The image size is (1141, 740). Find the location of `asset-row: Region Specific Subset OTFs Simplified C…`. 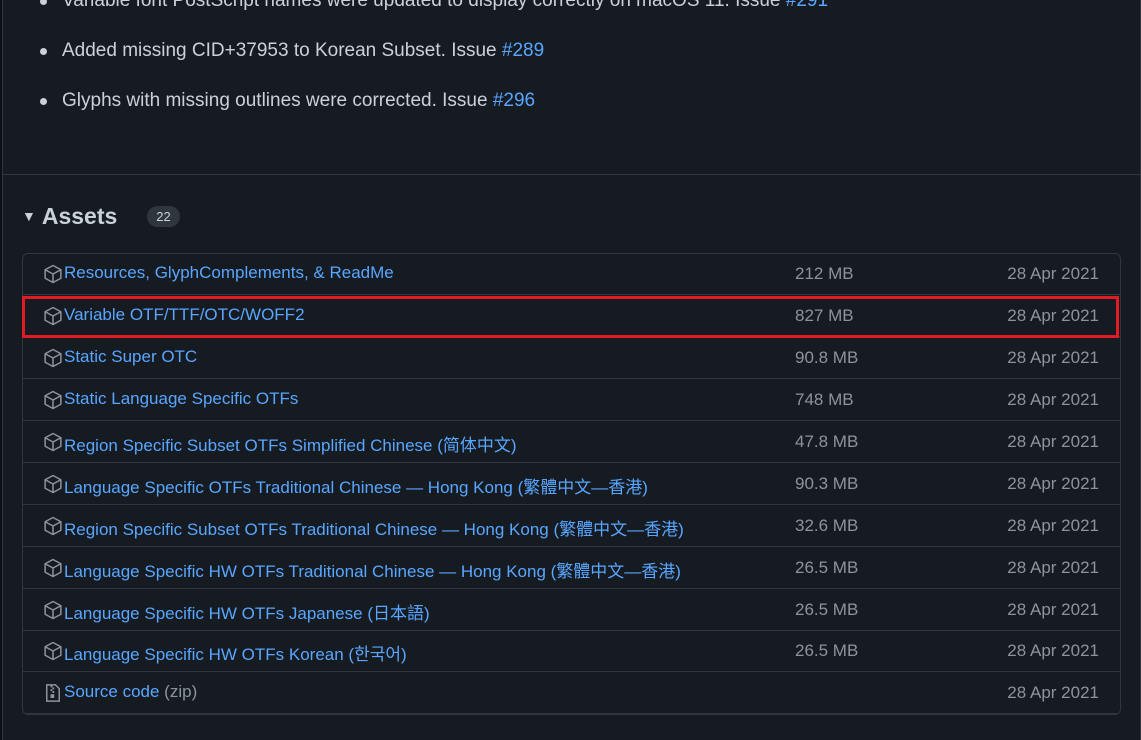

asset-row: Region Specific Subset OTFs Simplified C… is located at coordinates (571, 442).